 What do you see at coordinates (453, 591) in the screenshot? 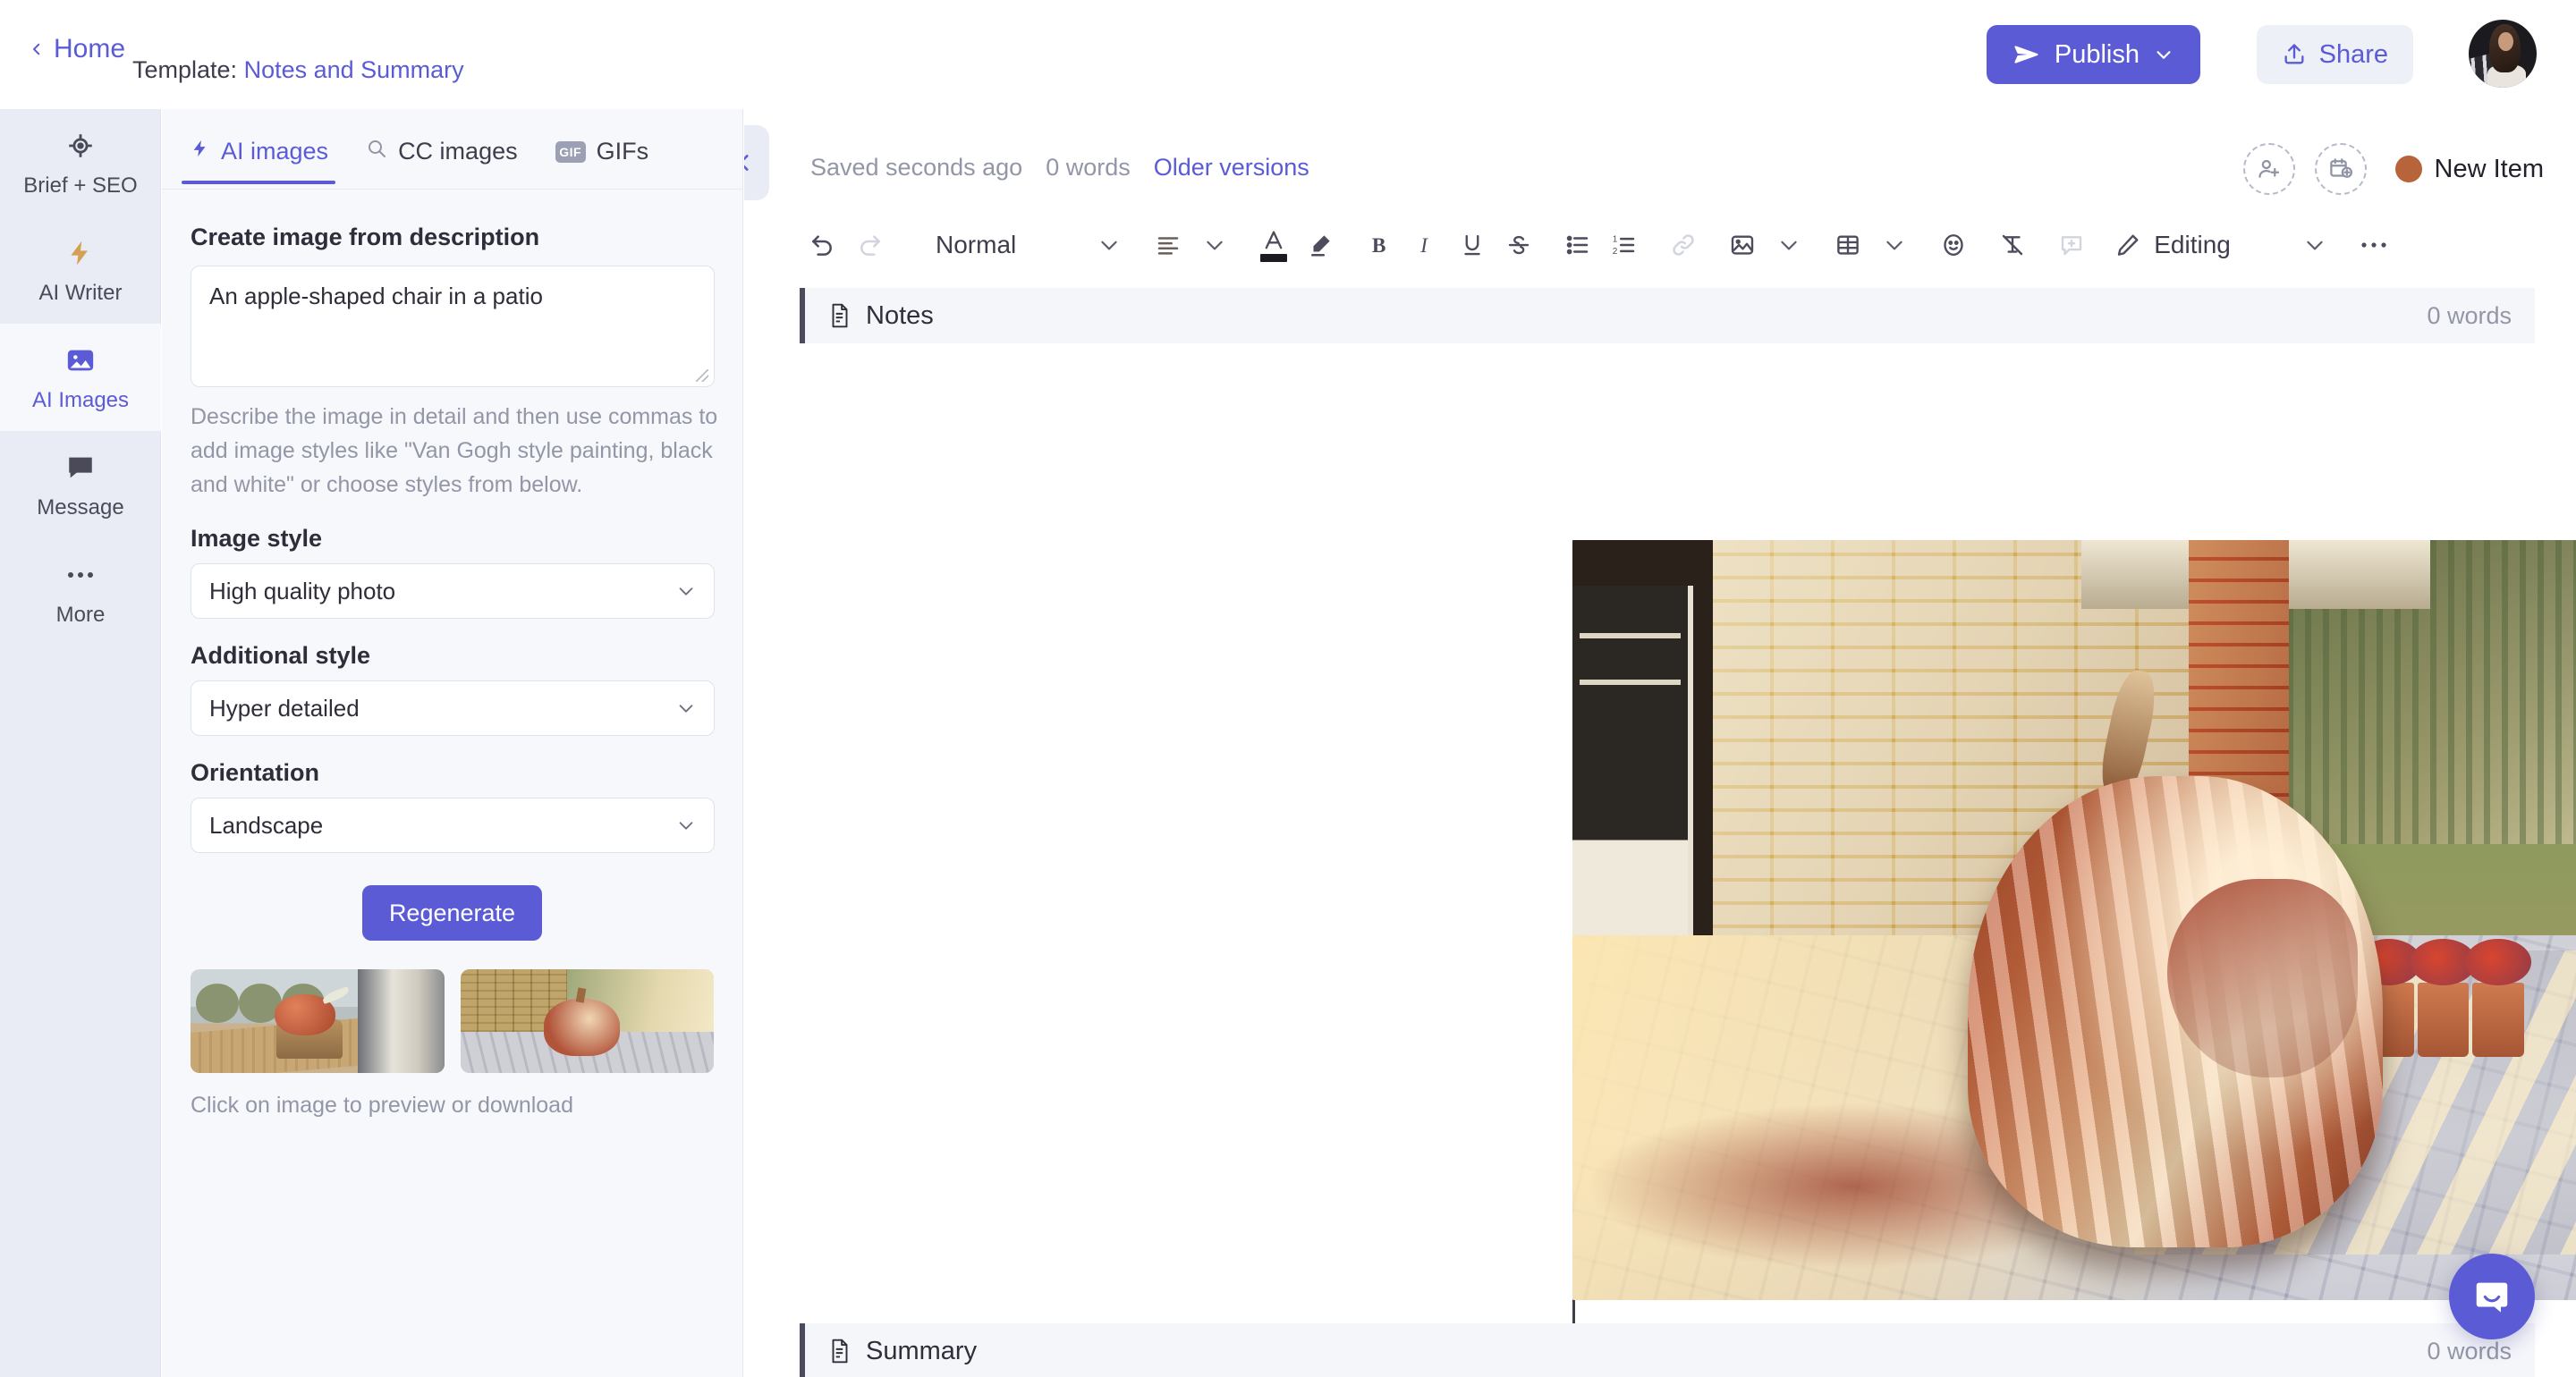
I see `image-style-select: High quality photo` at bounding box center [453, 591].